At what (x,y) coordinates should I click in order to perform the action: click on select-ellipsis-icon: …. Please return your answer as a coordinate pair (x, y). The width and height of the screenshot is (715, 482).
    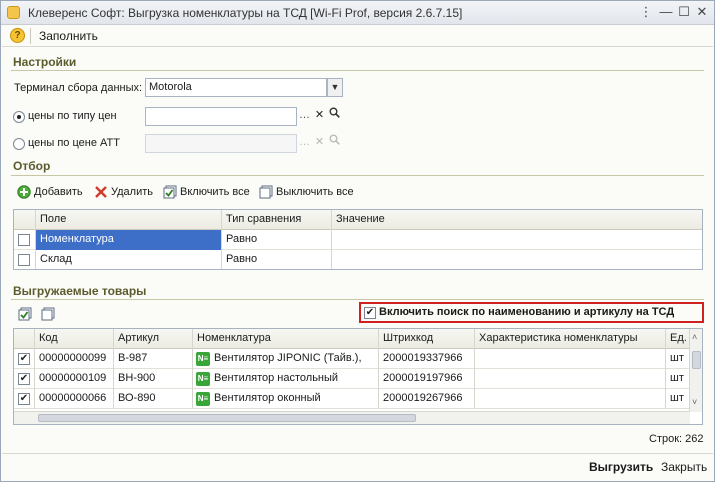
    Looking at the image, I should click on (304, 116).